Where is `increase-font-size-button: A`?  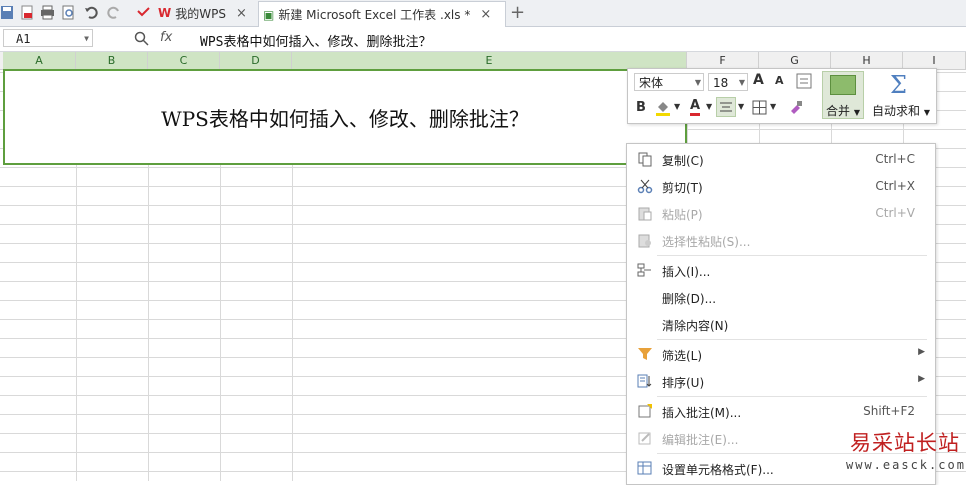
increase-font-size-button: A is located at coordinates (758, 80).